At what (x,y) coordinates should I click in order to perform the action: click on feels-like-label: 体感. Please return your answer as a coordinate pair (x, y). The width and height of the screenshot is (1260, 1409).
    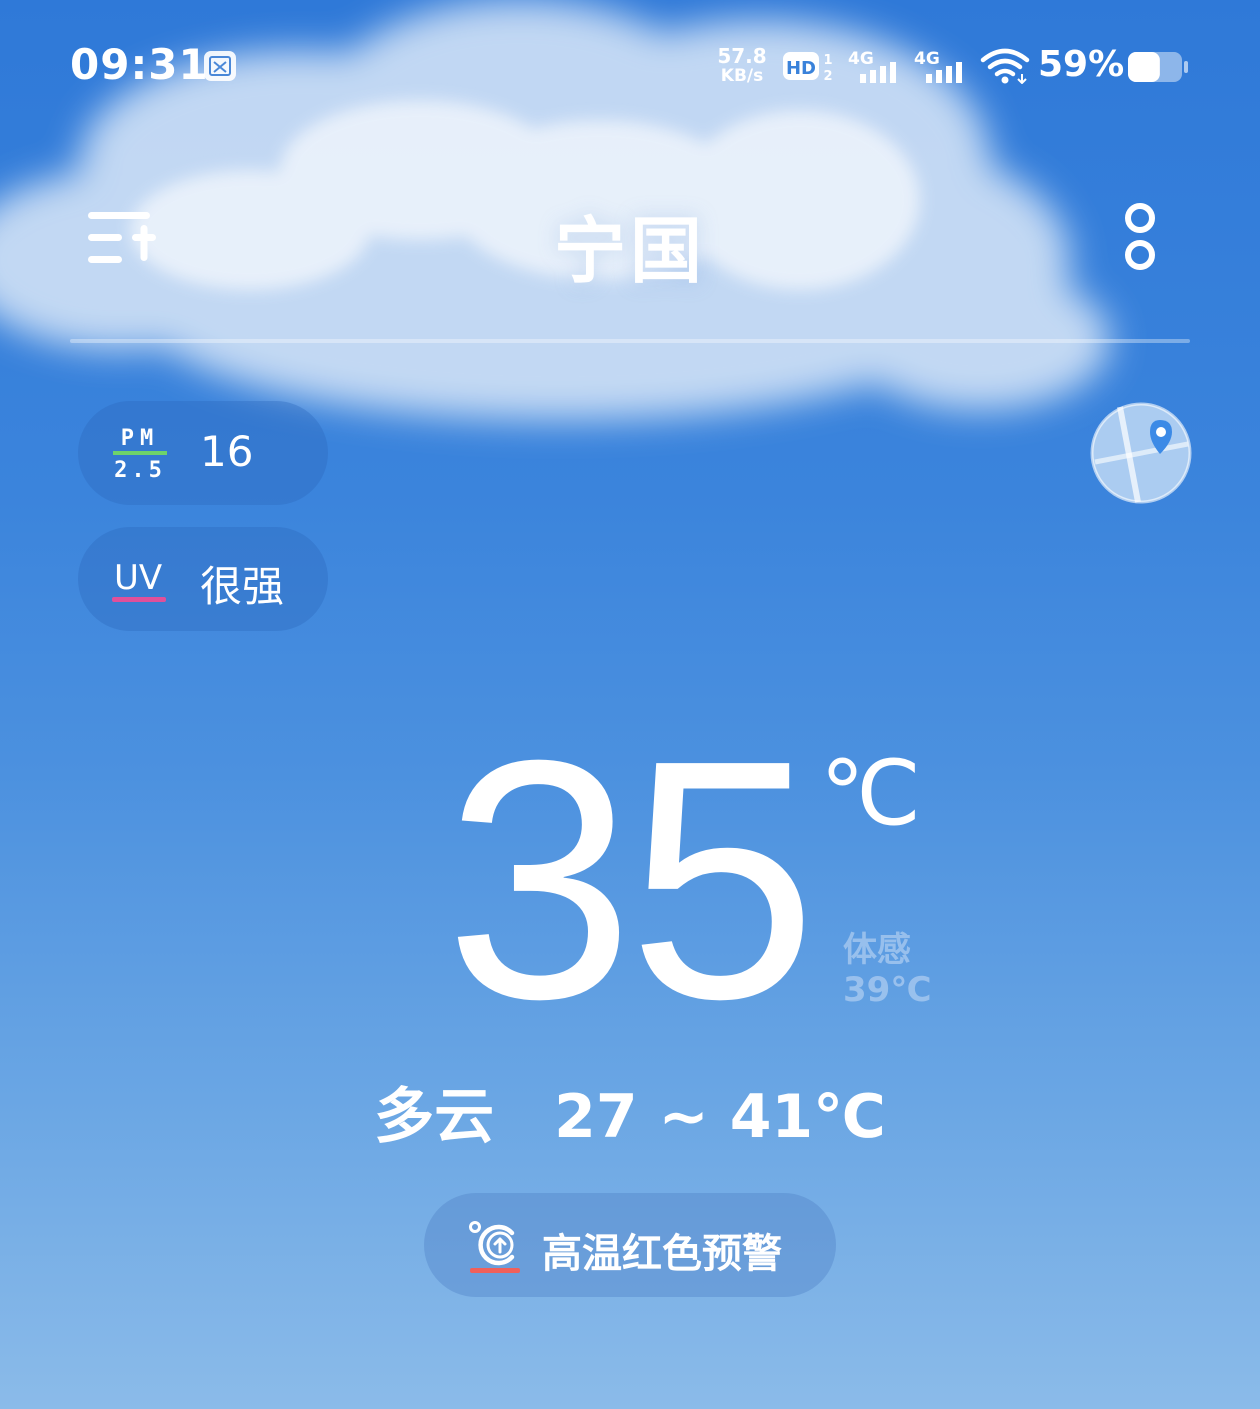
    Looking at the image, I should click on (877, 950).